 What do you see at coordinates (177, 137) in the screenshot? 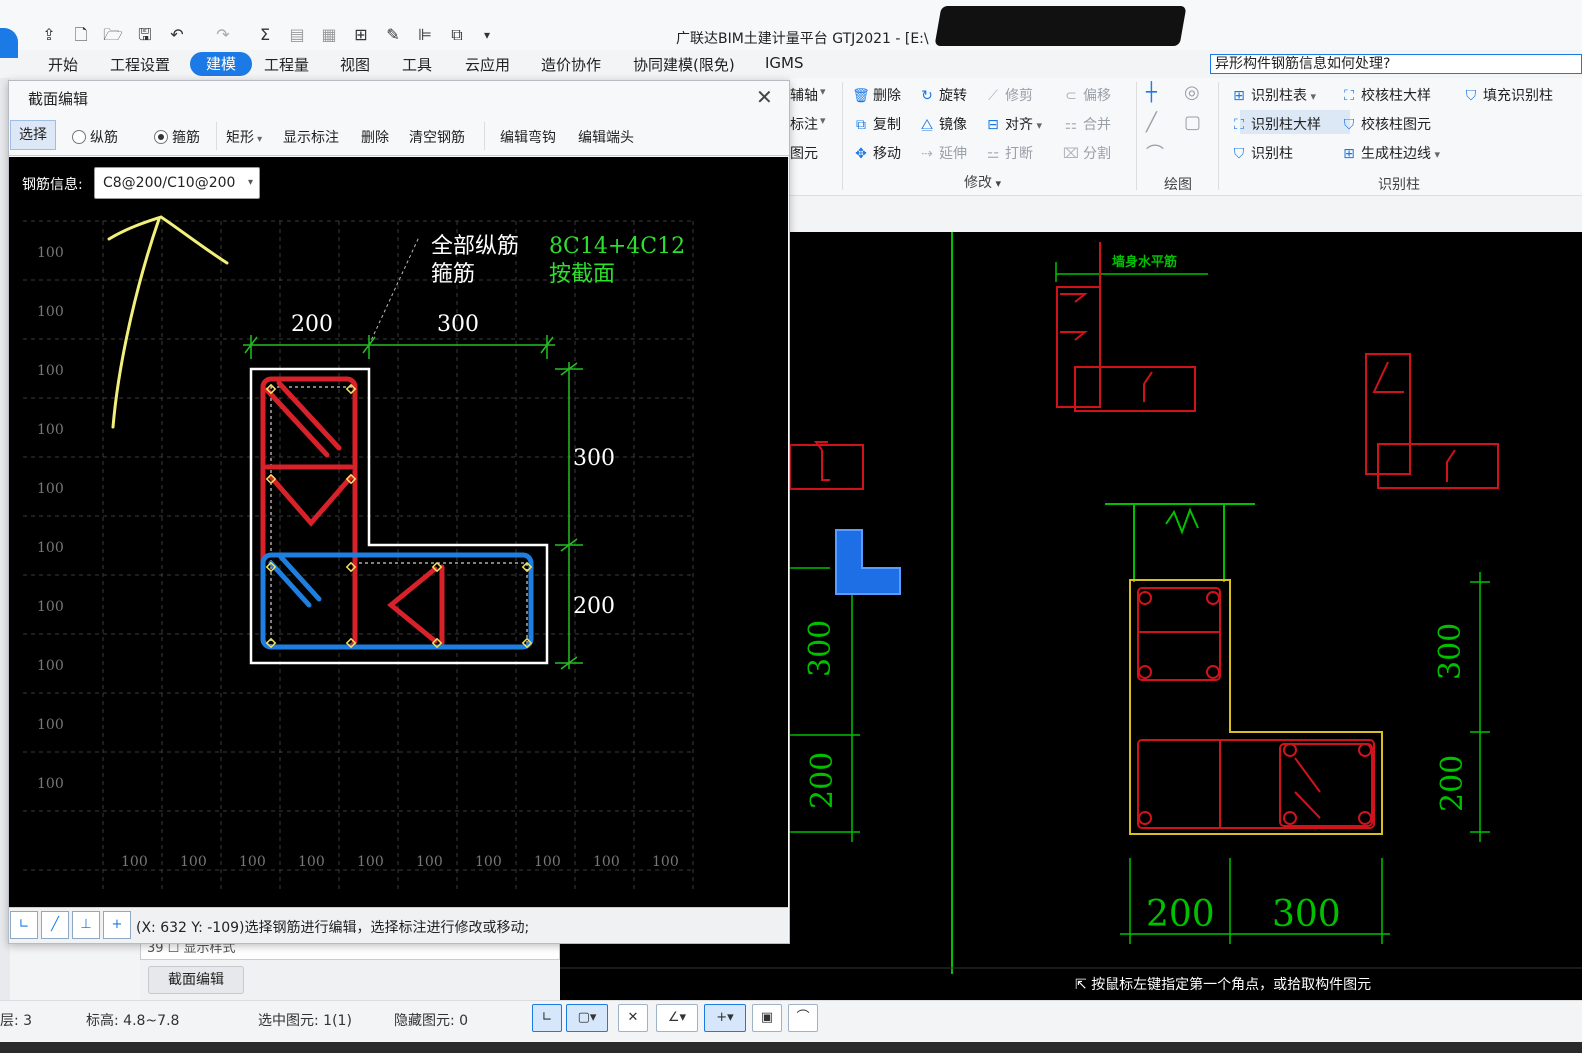
I see `stirrup-radio: 箍筋` at bounding box center [177, 137].